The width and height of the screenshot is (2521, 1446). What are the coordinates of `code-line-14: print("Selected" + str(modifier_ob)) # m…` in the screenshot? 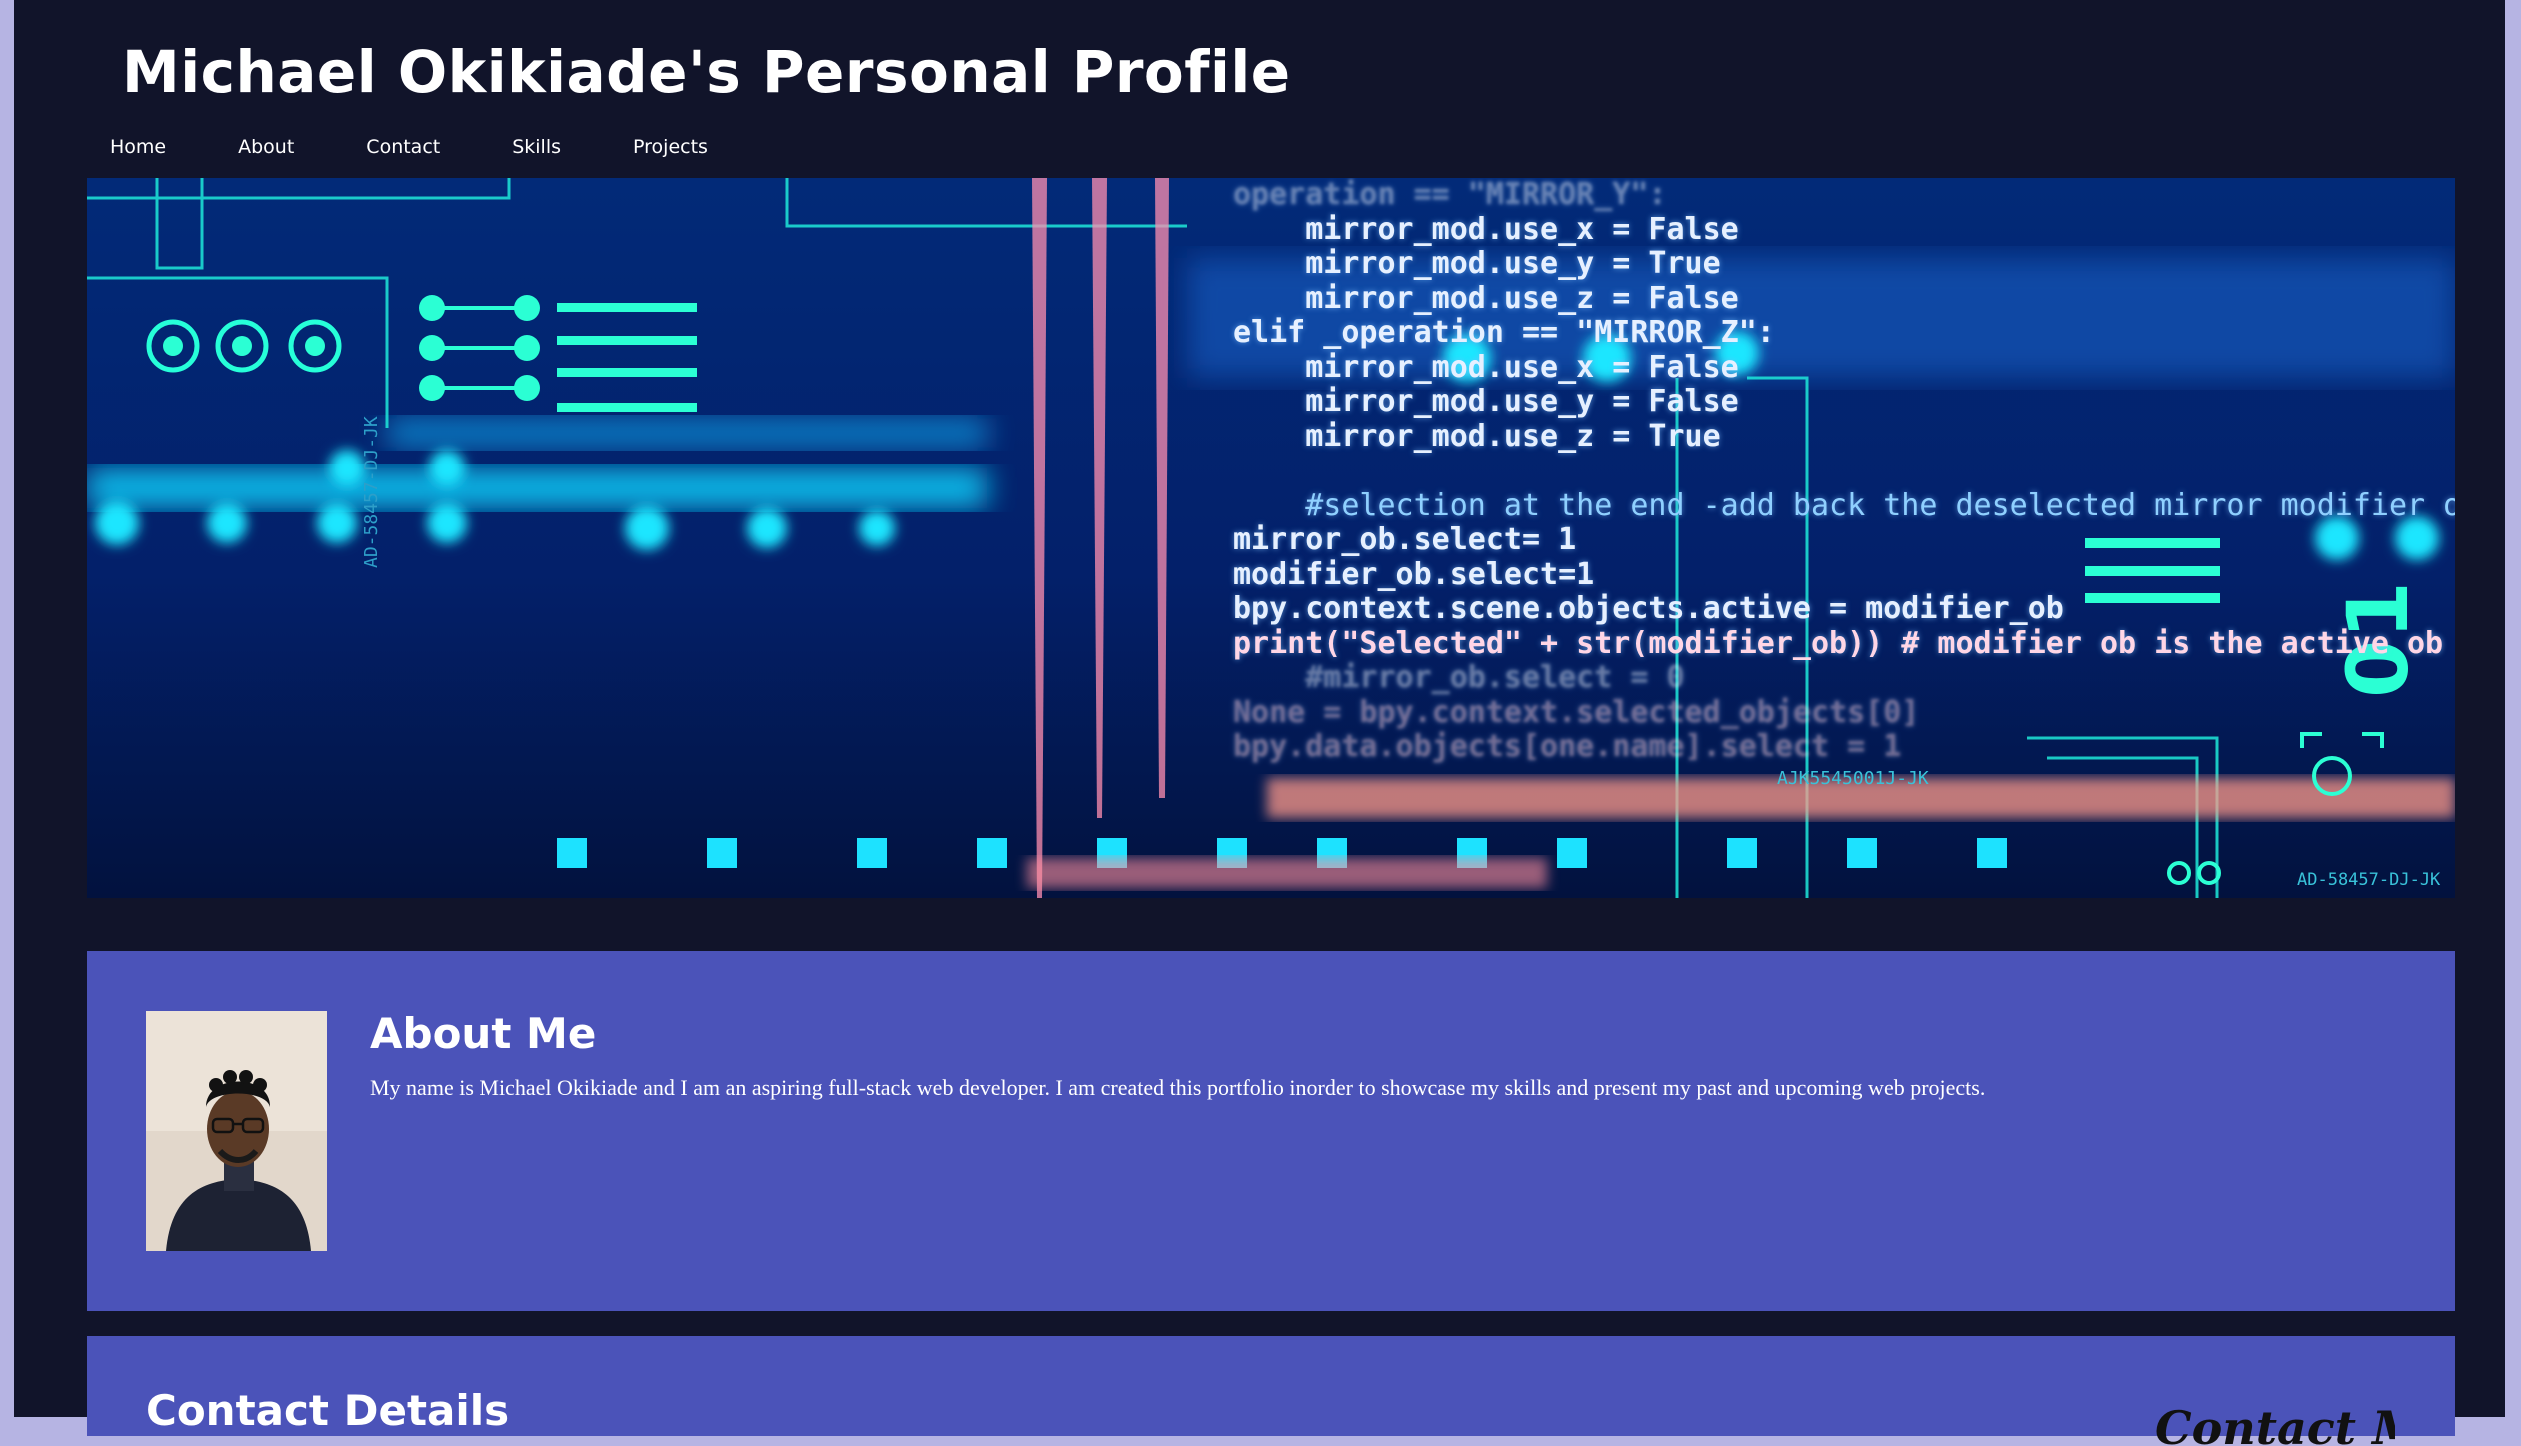 It's located at (1838, 643).